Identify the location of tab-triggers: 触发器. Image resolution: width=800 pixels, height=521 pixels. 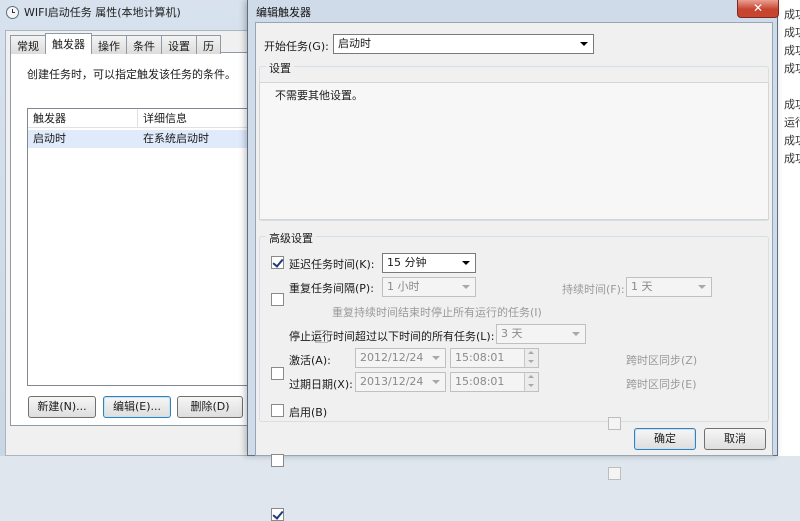
(68, 43).